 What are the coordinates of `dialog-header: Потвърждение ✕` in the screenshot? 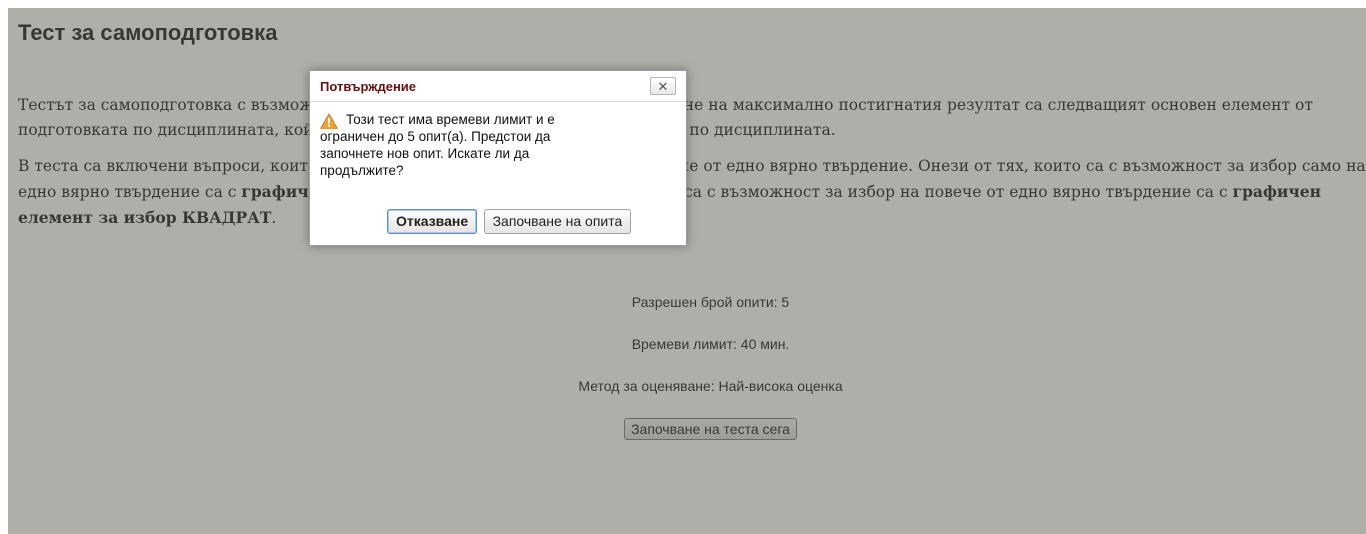 It's located at (498, 86).